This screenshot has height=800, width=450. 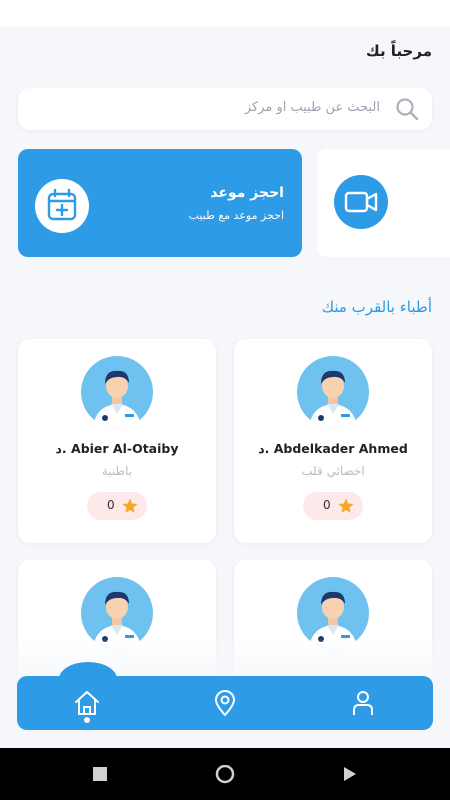 I want to click on doctor-card: Abier Al-Otaiby .د باطنية 0, so click(x=117, y=441).